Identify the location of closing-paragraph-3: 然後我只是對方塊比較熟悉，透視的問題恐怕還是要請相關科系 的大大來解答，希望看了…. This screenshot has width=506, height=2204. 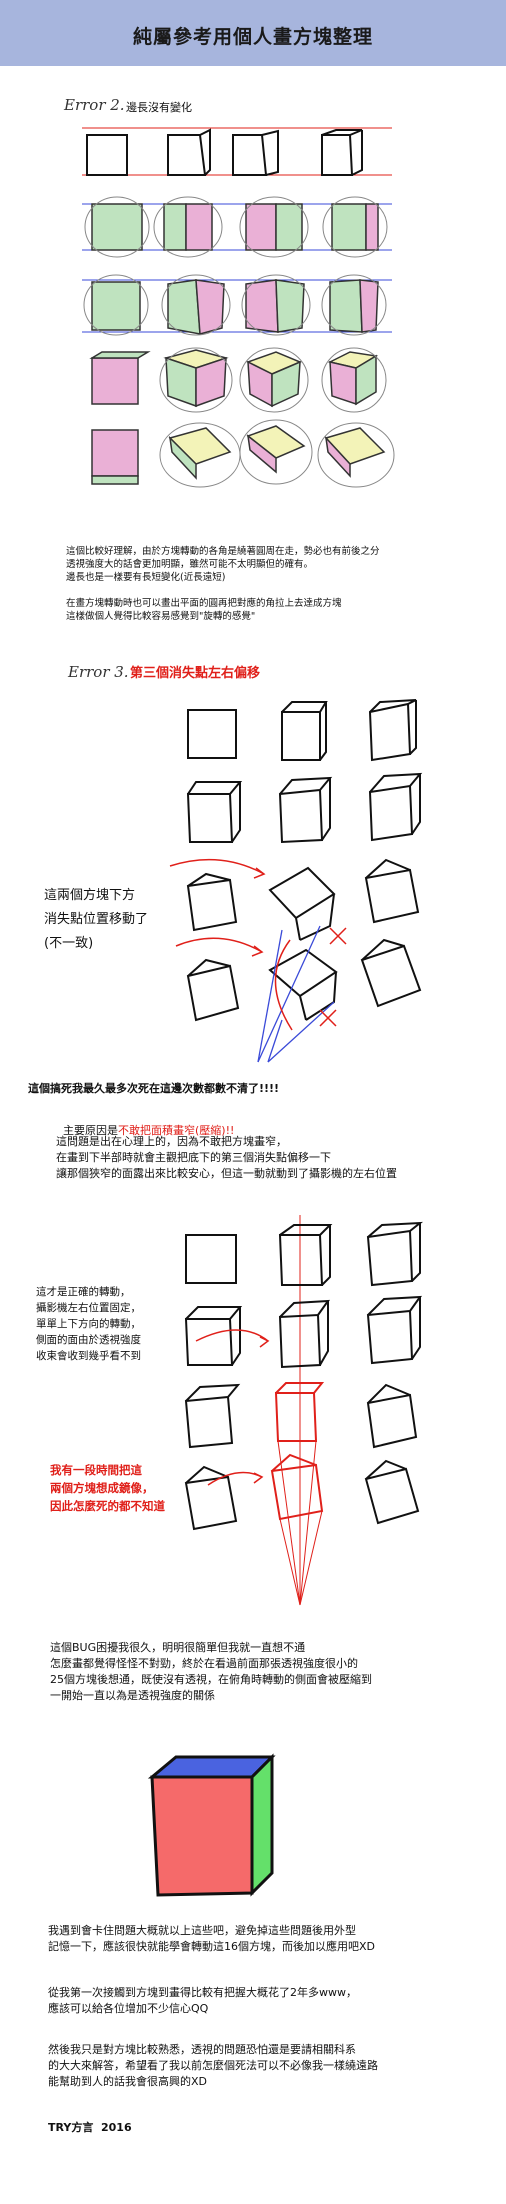
(213, 2065).